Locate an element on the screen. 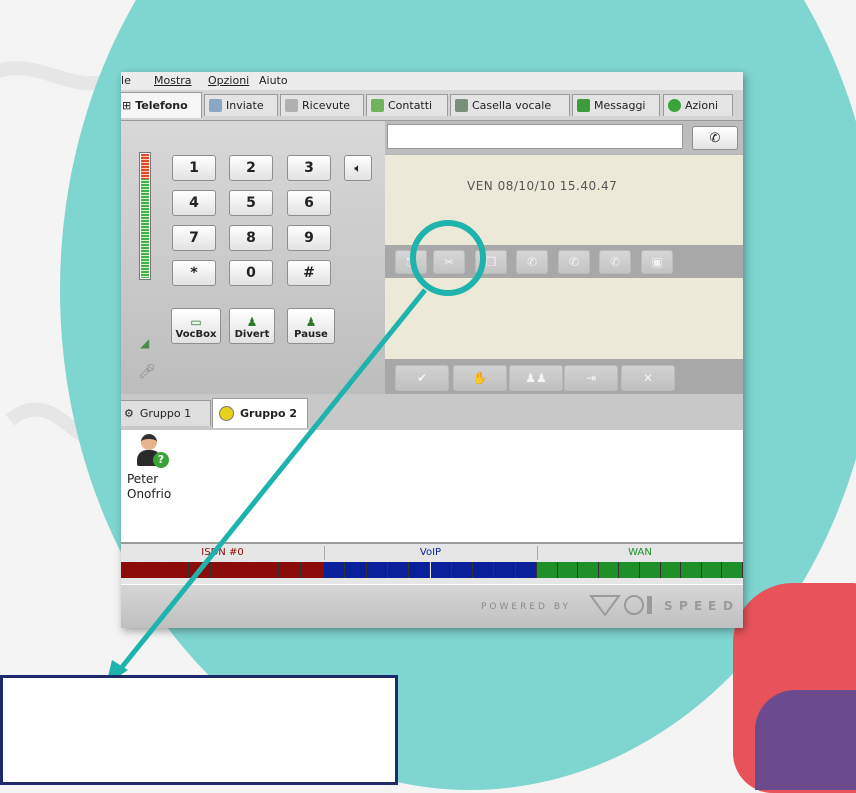  key-star: * is located at coordinates (194, 273).